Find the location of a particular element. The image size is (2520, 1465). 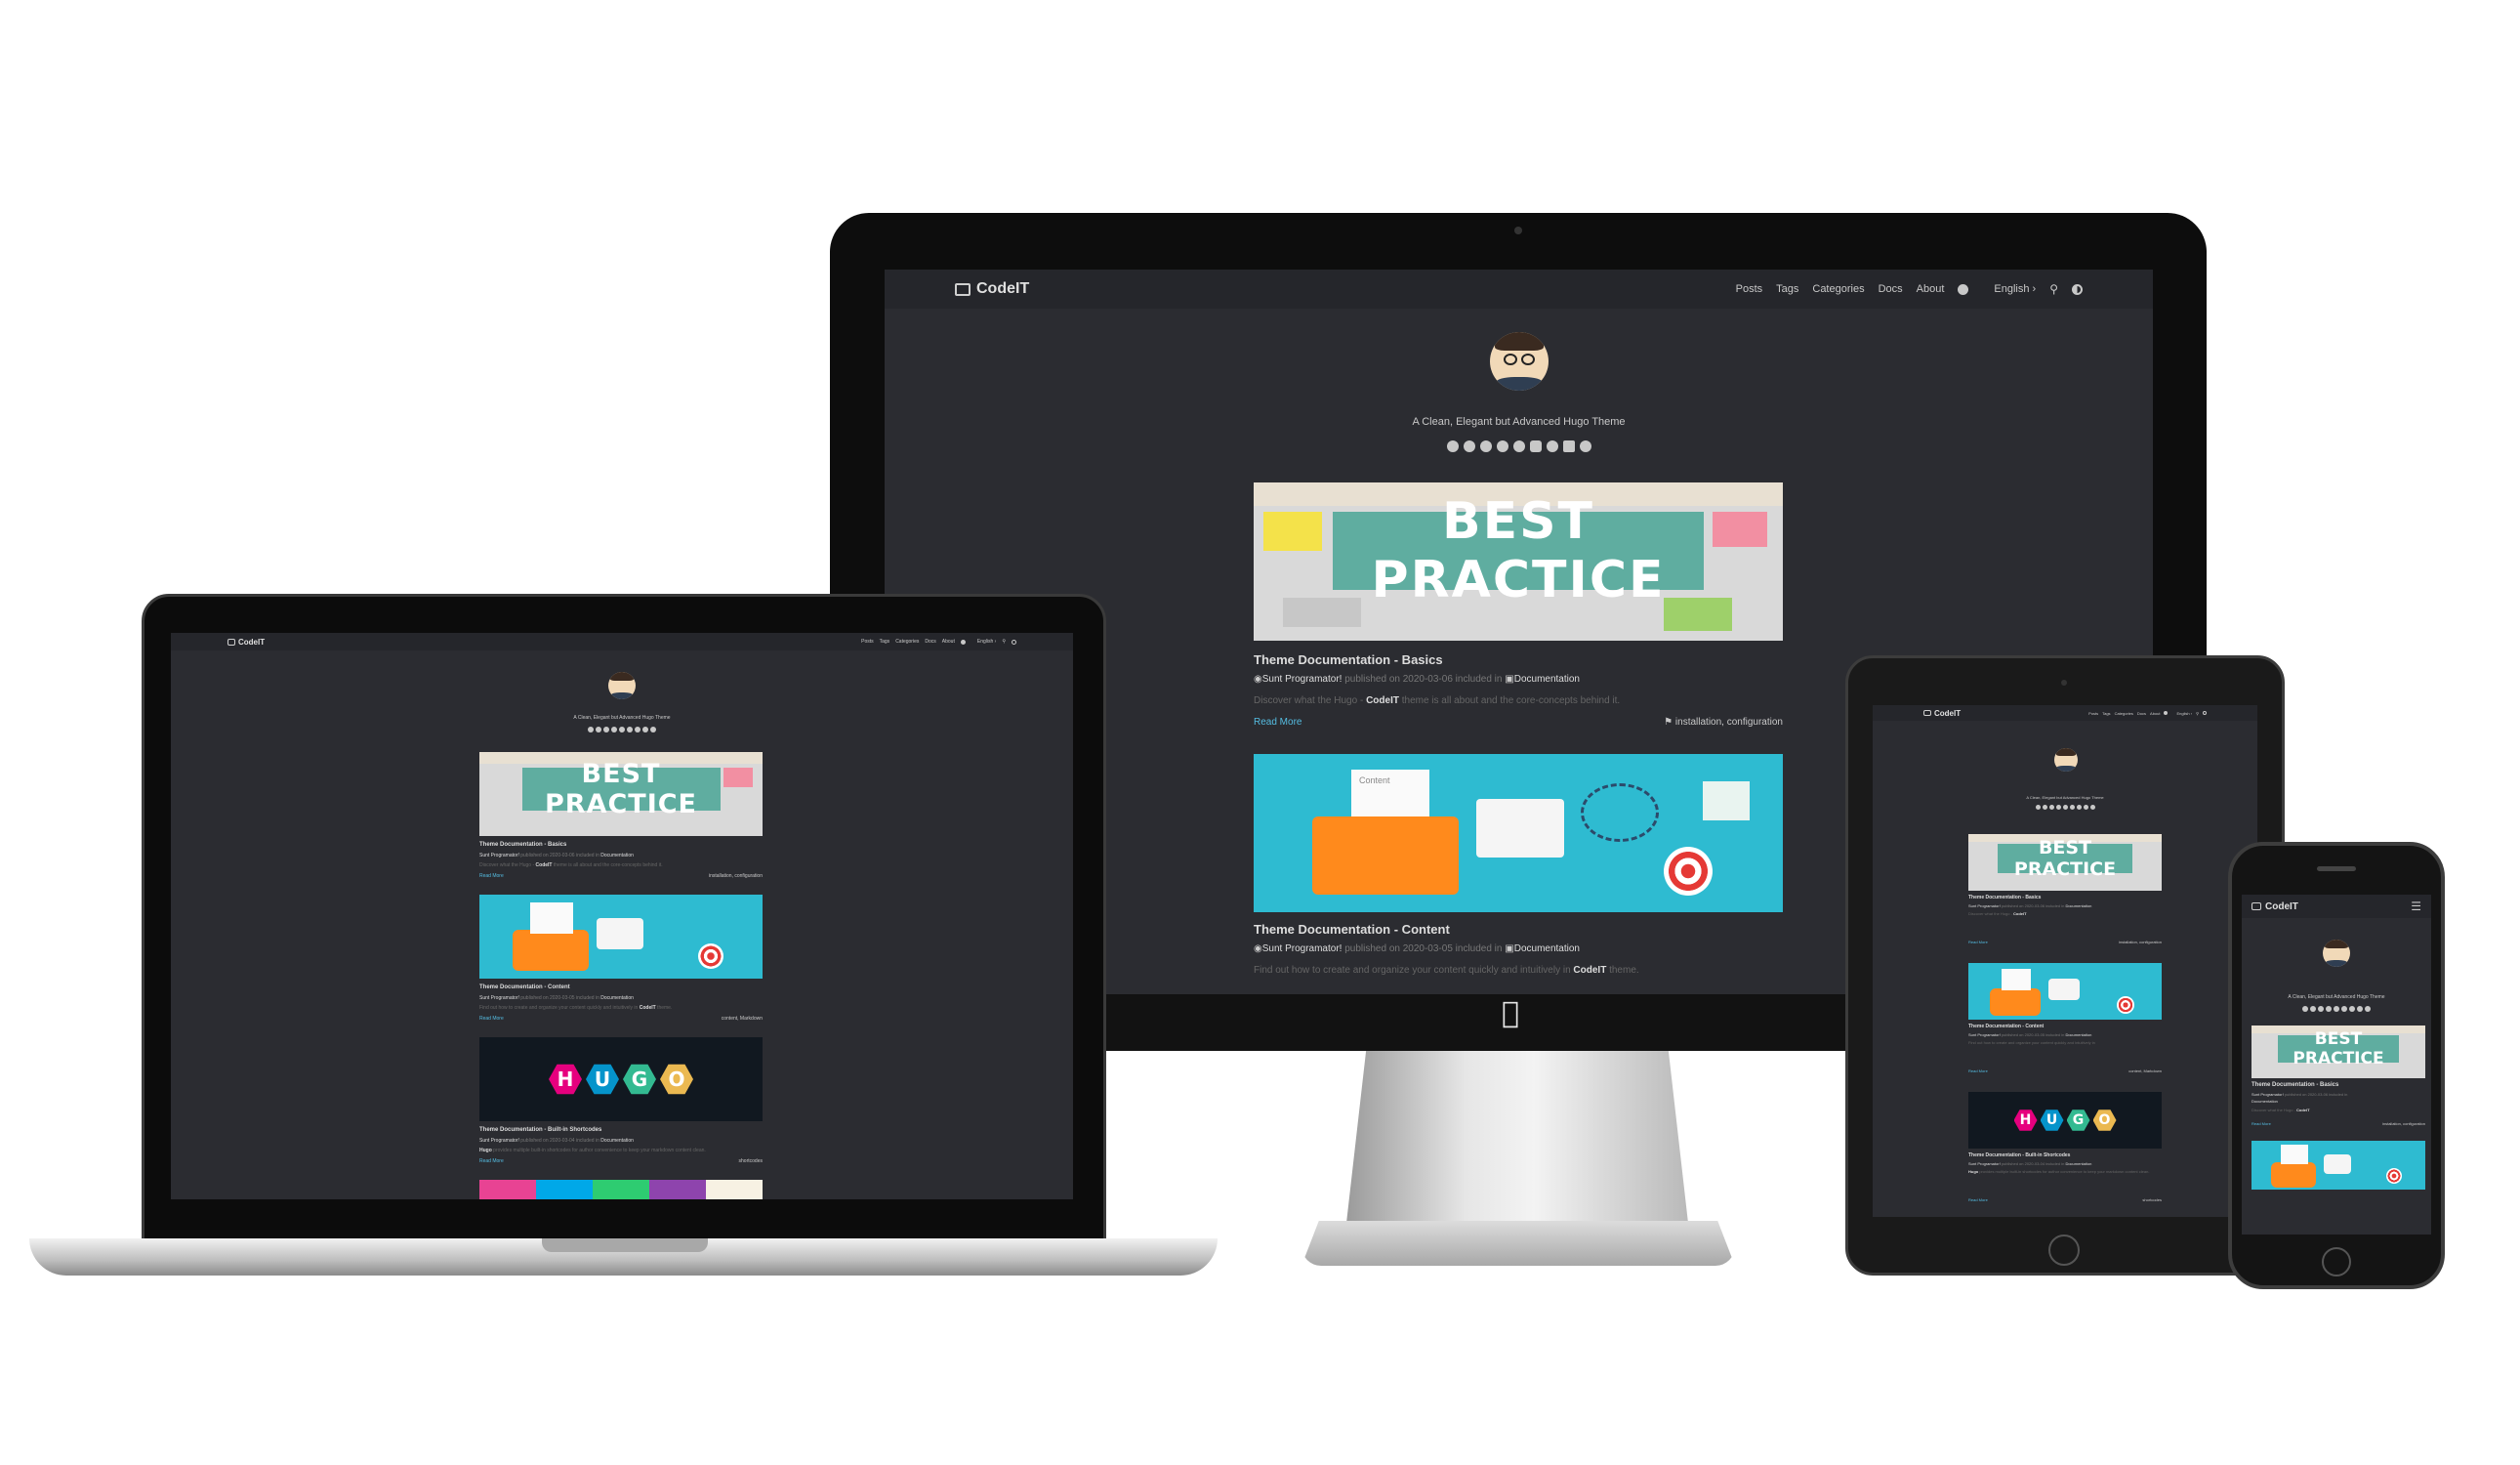

post-image-content: Content is located at coordinates (1518, 833).